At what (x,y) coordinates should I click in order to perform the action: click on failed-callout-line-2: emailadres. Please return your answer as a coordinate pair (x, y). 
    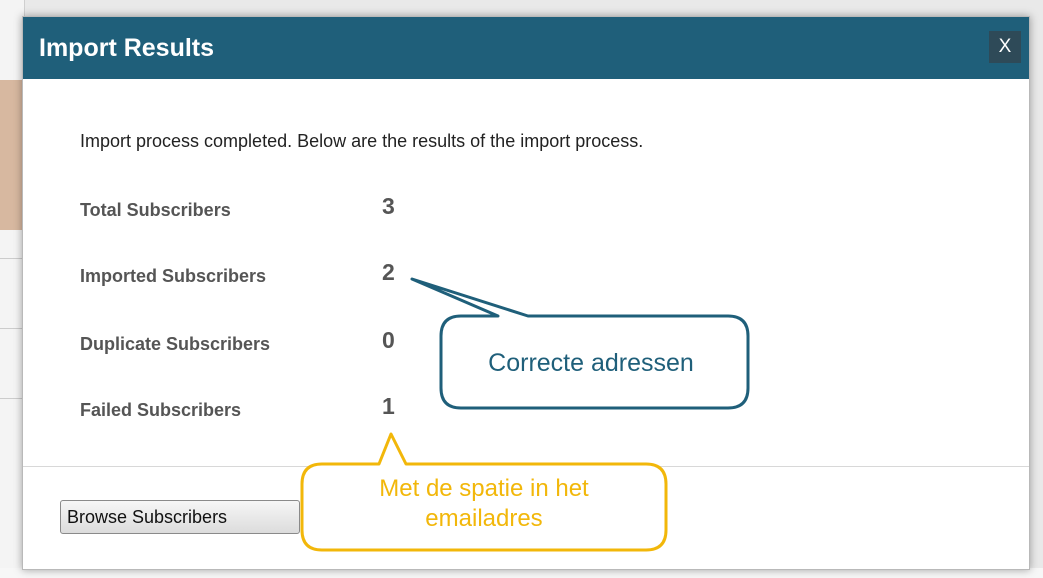
    Looking at the image, I should click on (484, 518).